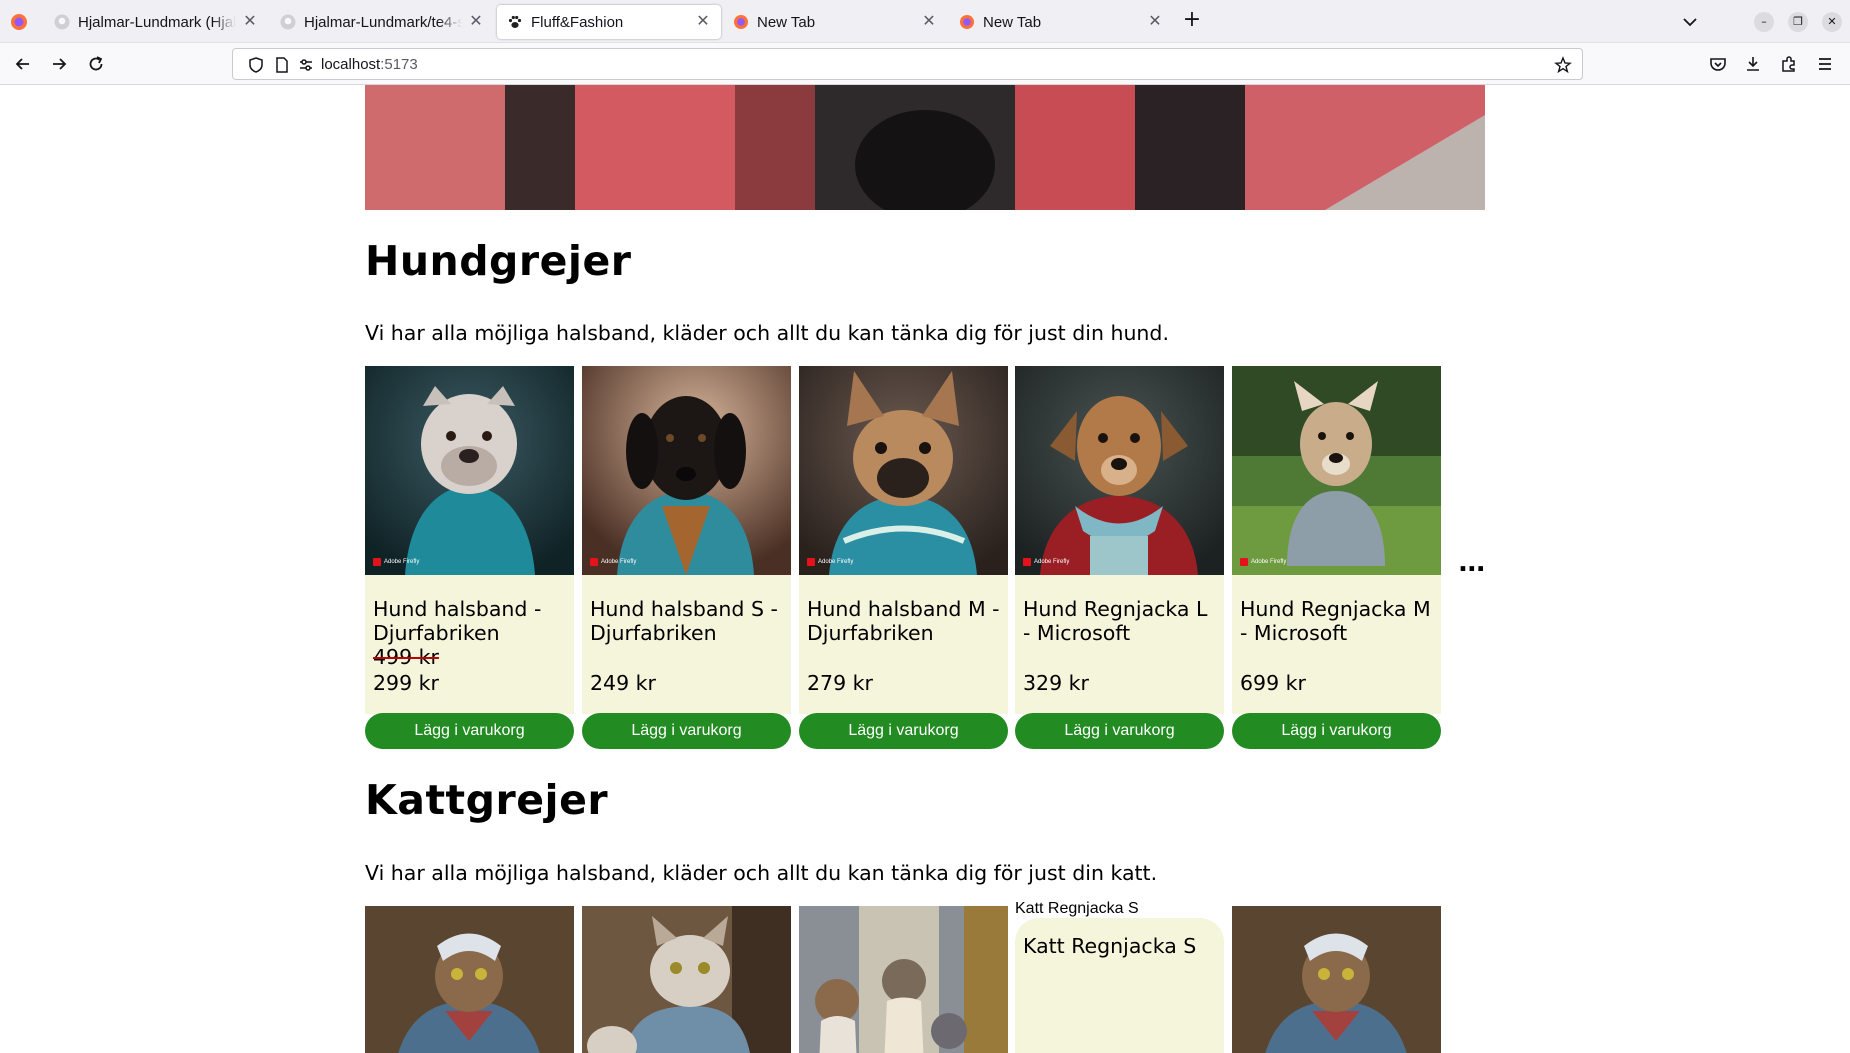 This screenshot has width=1850, height=1053. Describe the element at coordinates (399, 64) in the screenshot. I see `url-port: :5173` at that location.